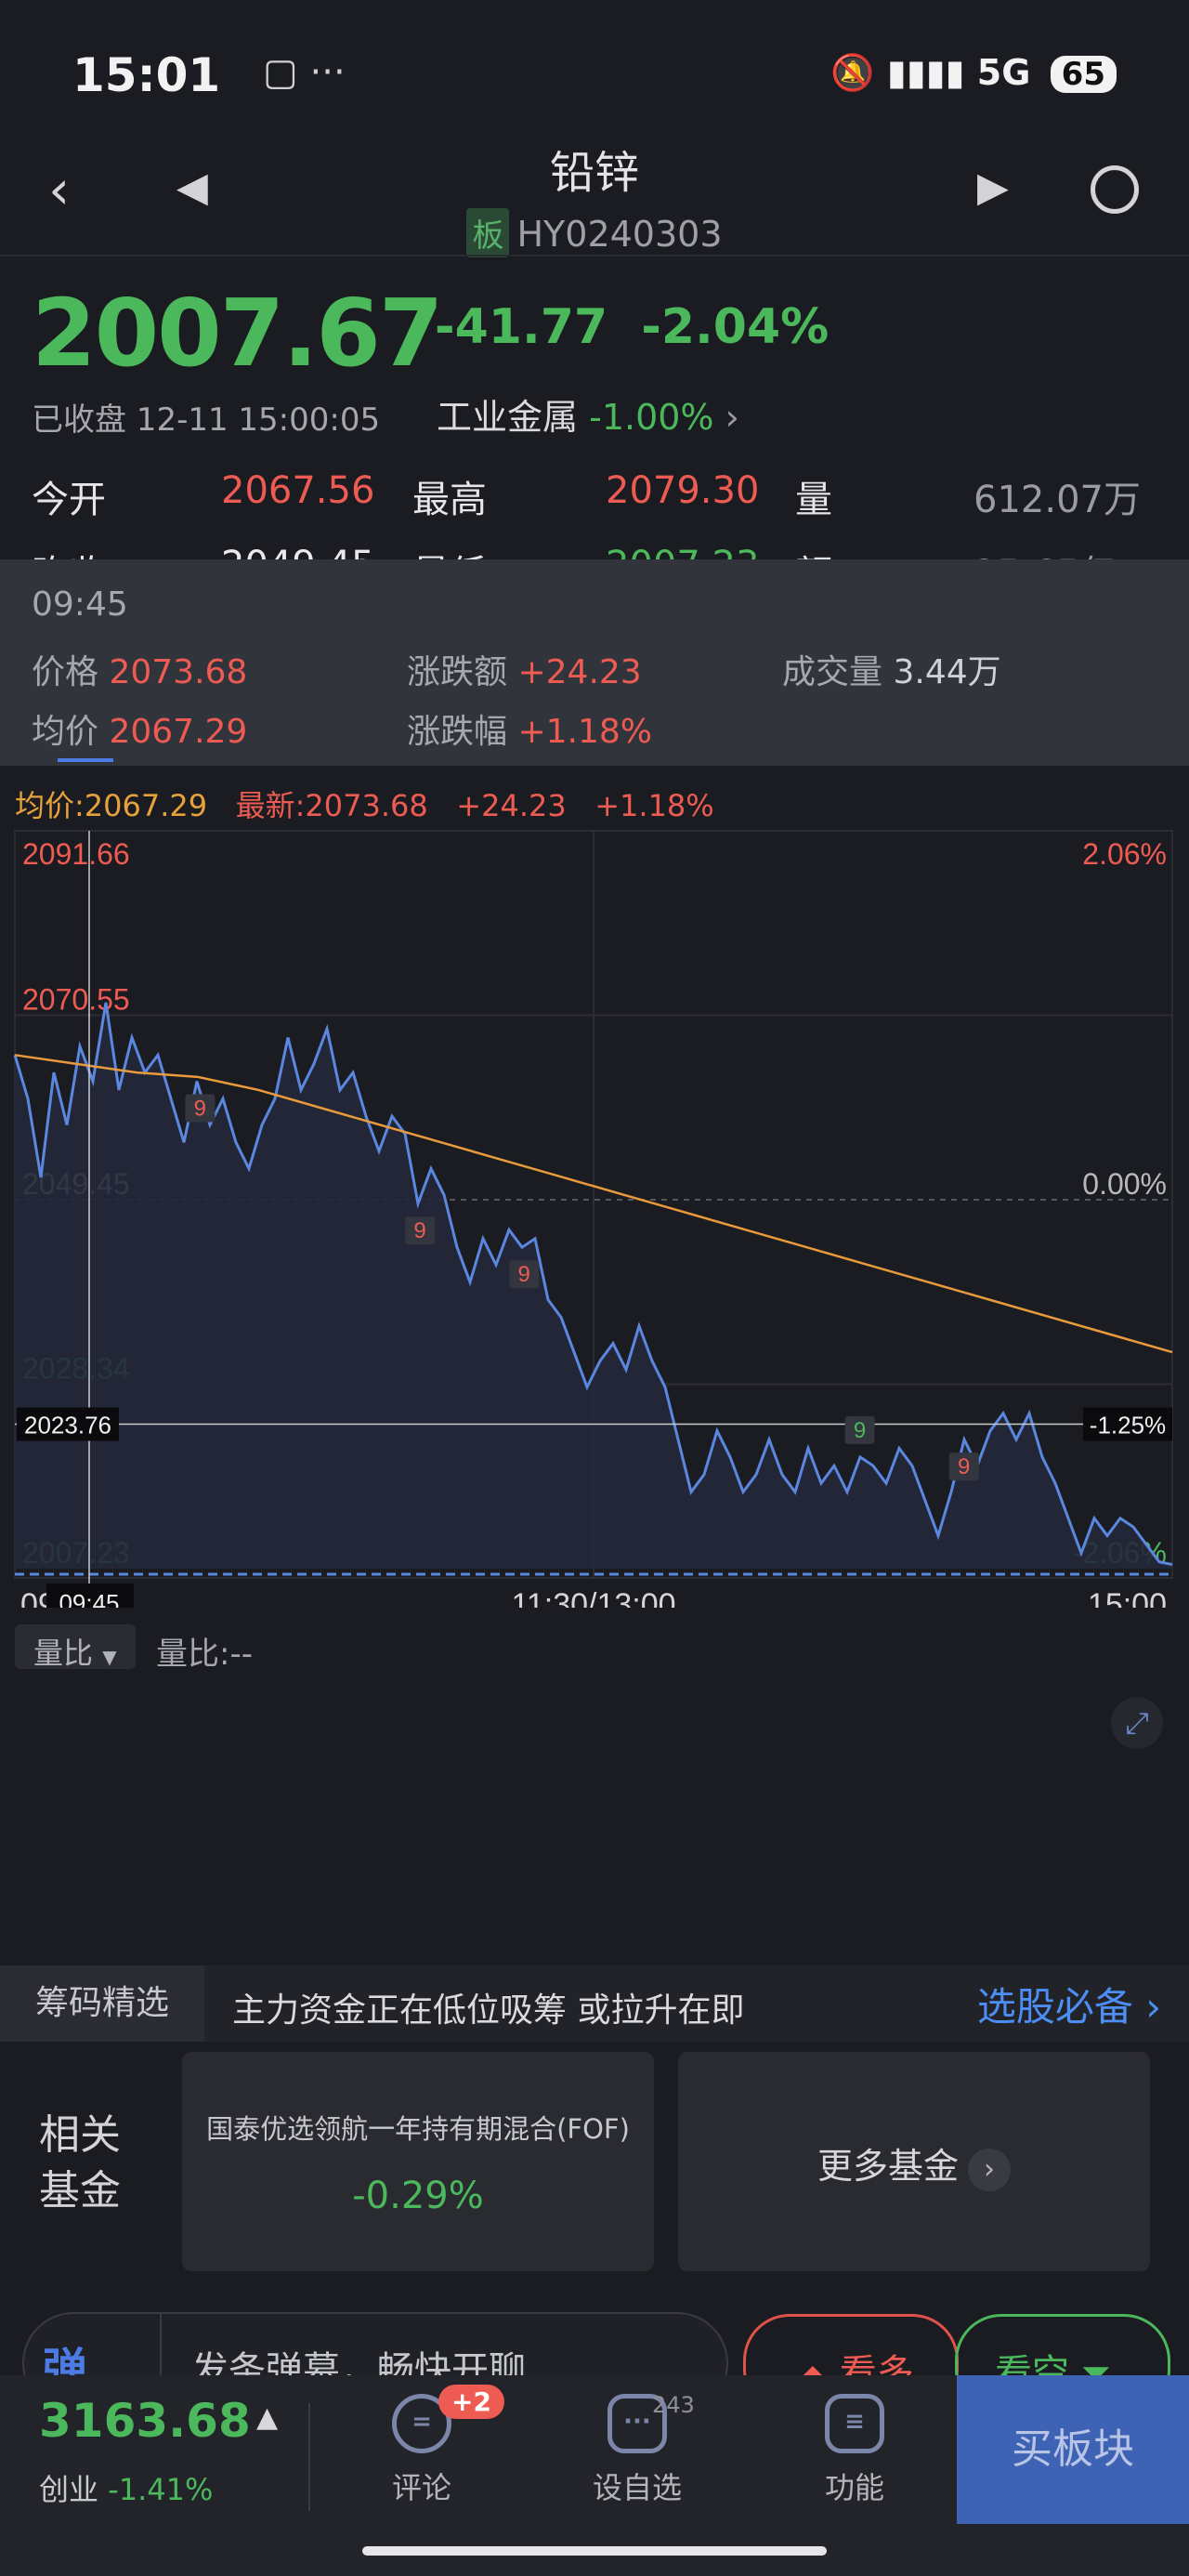 The image size is (1189, 2576). What do you see at coordinates (594, 69) in the screenshot?
I see `status-bar: 15:01 ▢ ··· 🔕 ▮▮▮▮ 5G 65` at bounding box center [594, 69].